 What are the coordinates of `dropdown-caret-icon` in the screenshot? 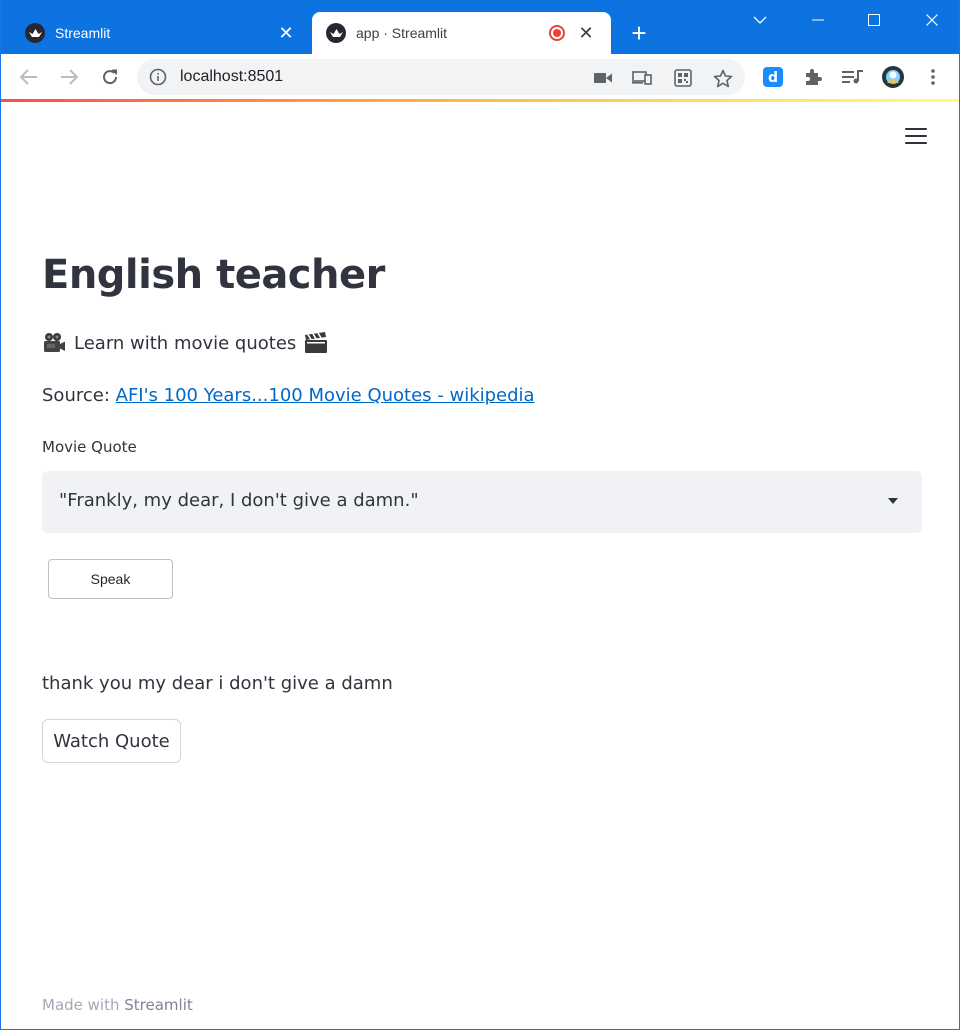 It's located at (893, 501).